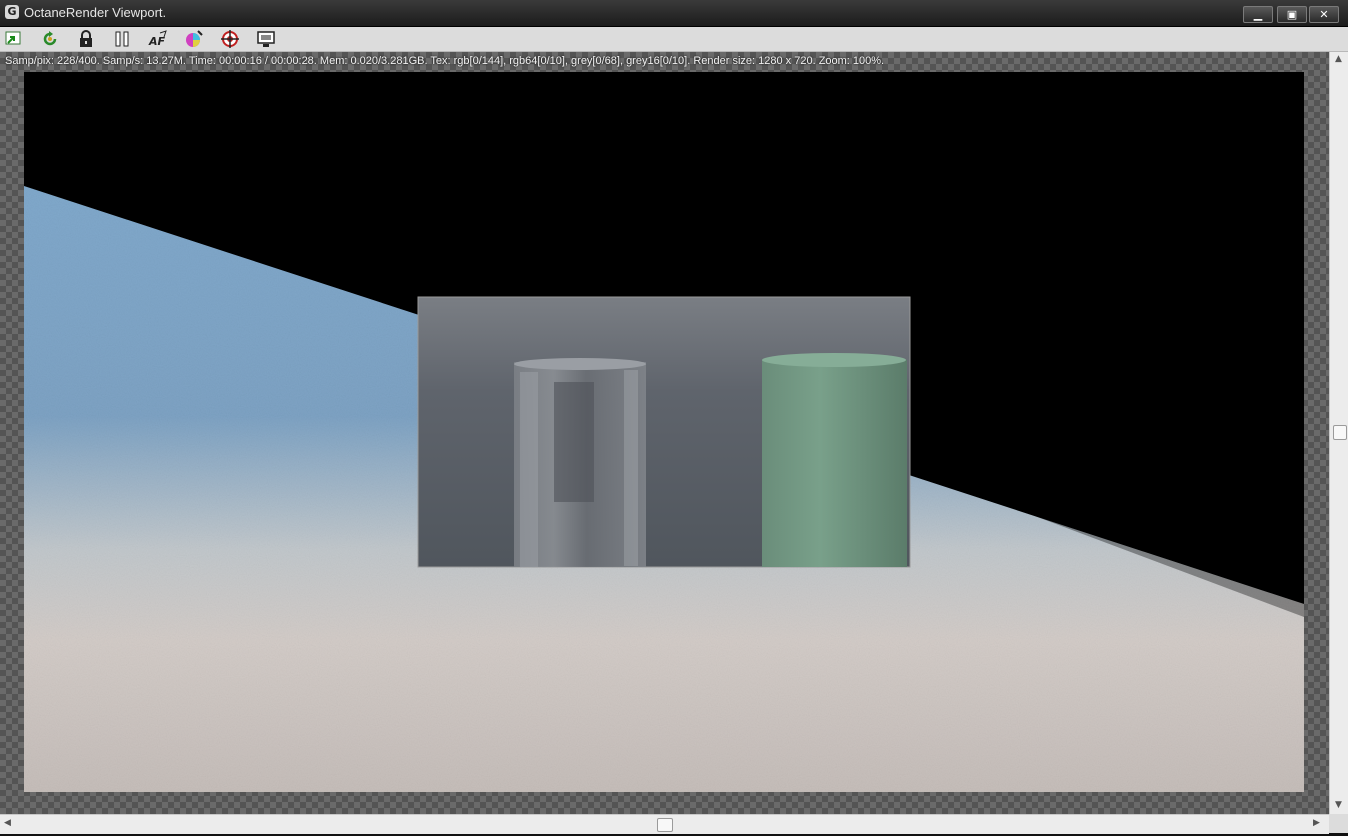 This screenshot has width=1348, height=836. Describe the element at coordinates (1258, 14) in the screenshot. I see `minimize-button: ▁` at that location.